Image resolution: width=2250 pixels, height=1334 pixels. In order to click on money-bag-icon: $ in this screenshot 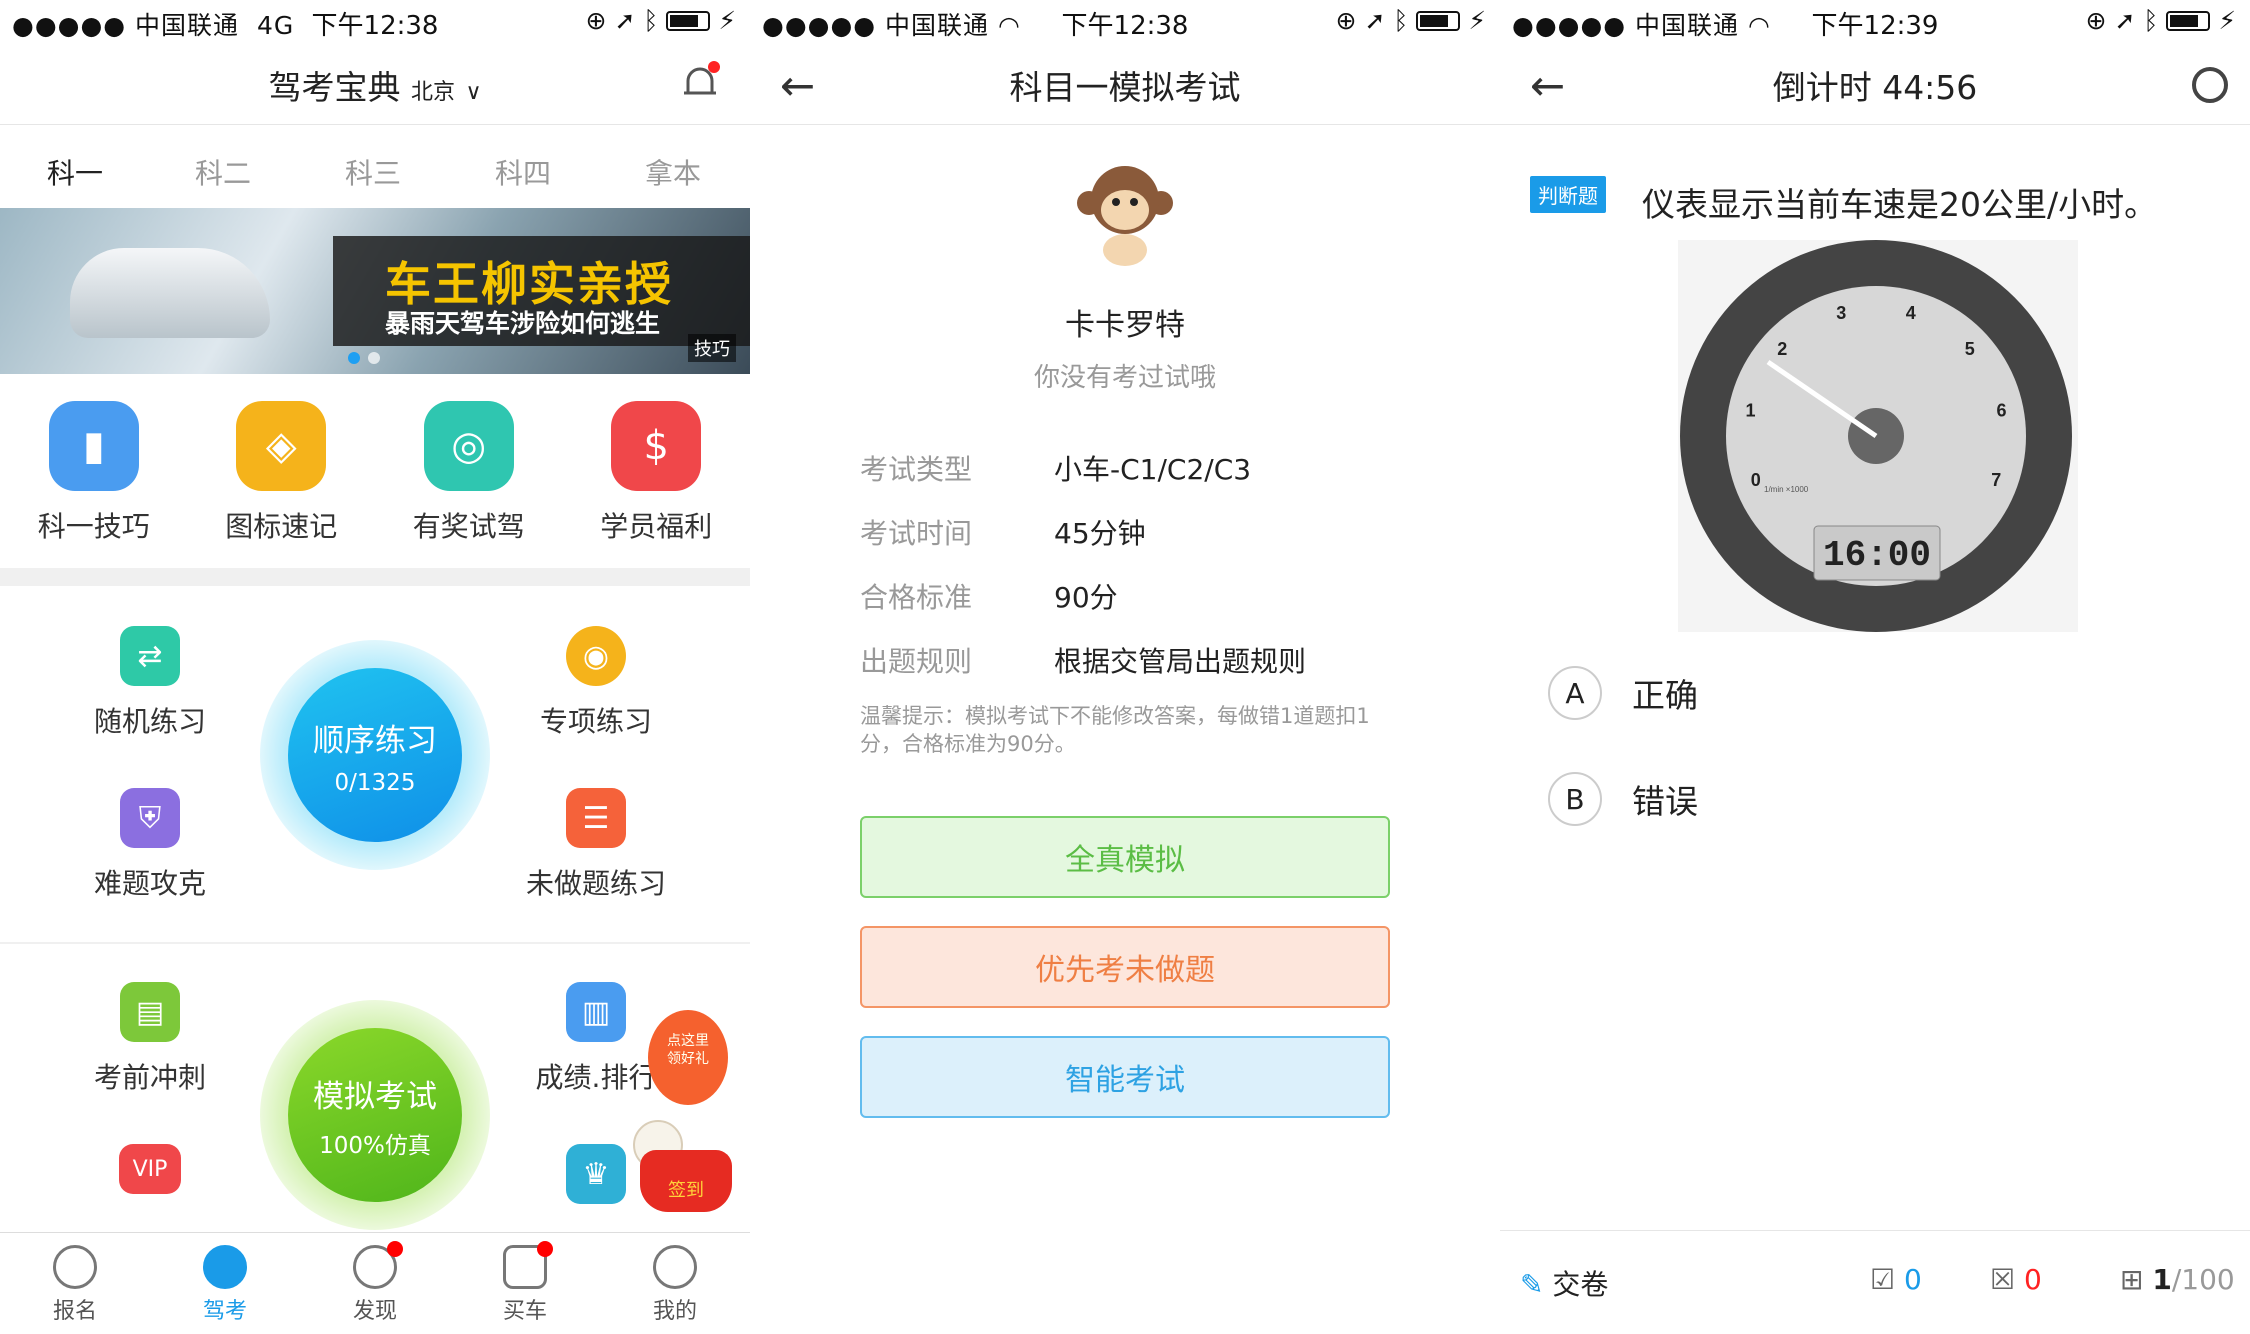, I will do `click(656, 446)`.